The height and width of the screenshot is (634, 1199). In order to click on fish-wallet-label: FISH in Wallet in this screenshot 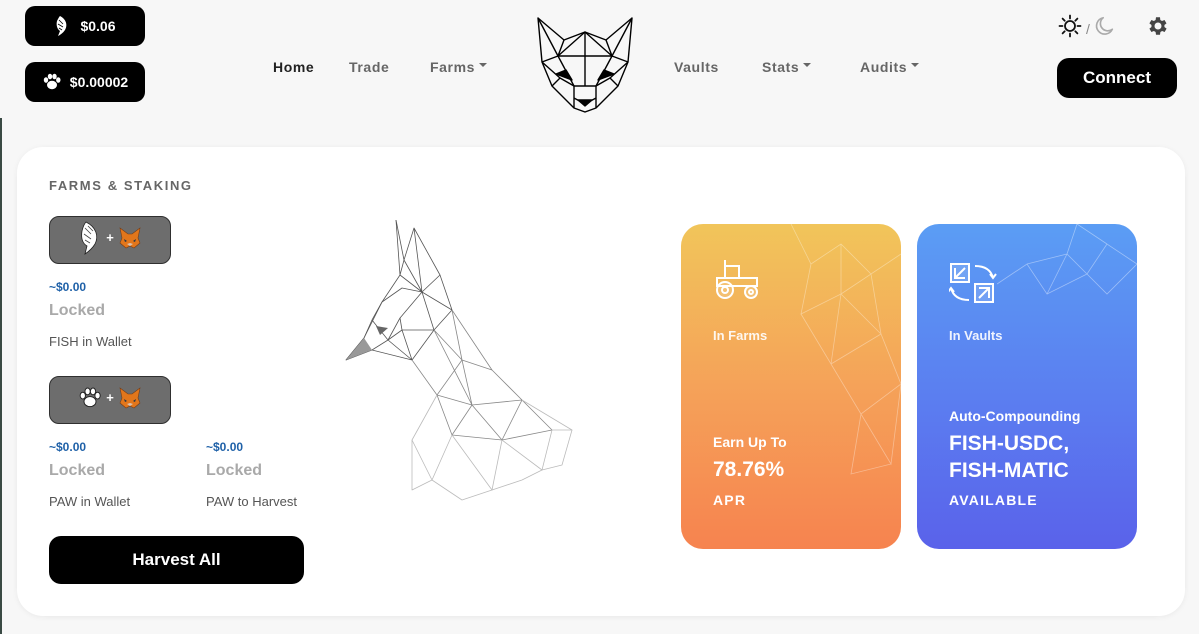, I will do `click(90, 341)`.